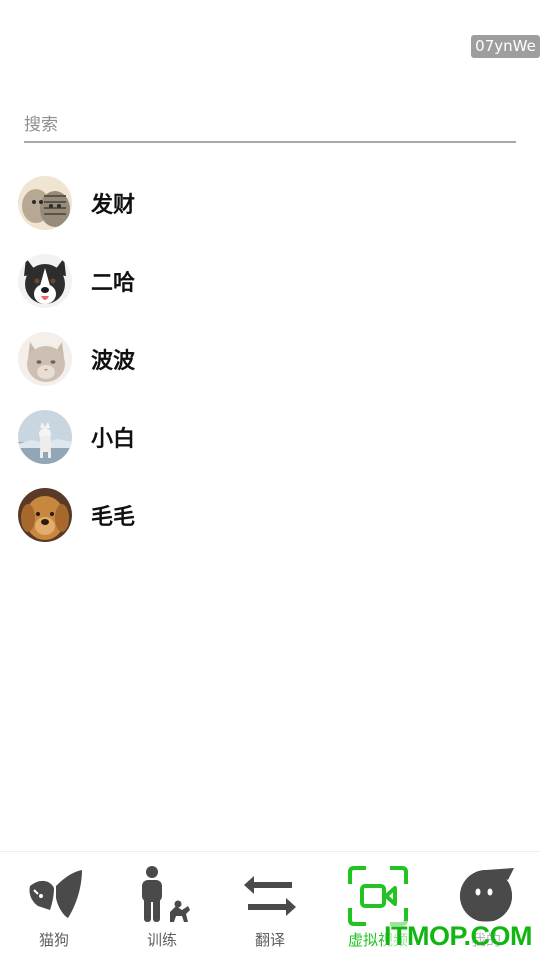 The image size is (540, 960). Describe the element at coordinates (505, 46) in the screenshot. I see `status-badge: 07ynWe` at that location.